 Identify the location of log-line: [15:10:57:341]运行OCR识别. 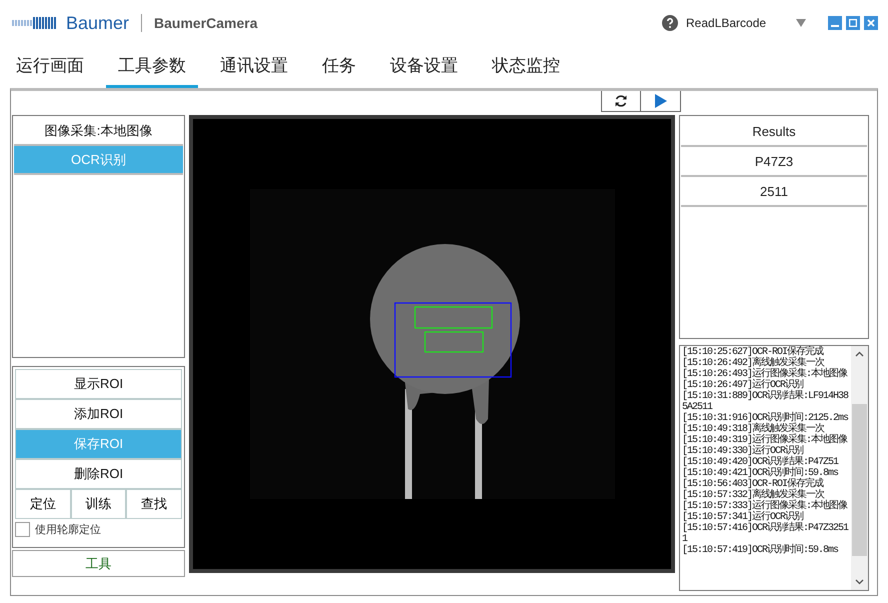
(743, 517).